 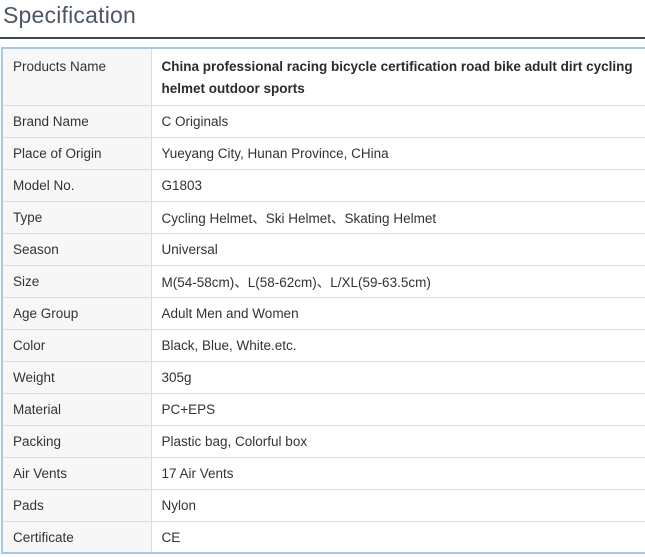 What do you see at coordinates (398, 248) in the screenshot?
I see `spec-value: Universal` at bounding box center [398, 248].